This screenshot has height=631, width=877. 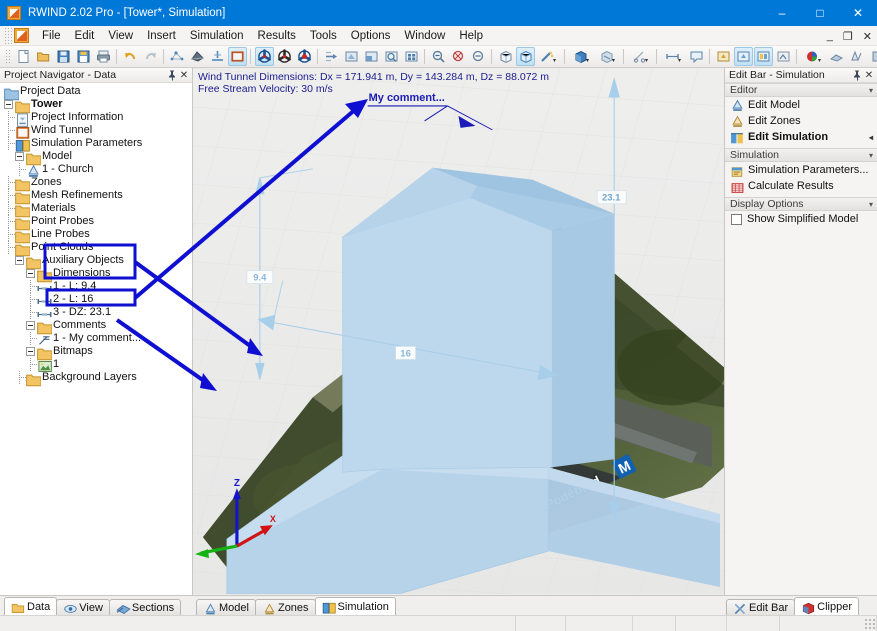 I want to click on tree-item-2-l-16: 2 - L: 16, so click(x=96, y=299).